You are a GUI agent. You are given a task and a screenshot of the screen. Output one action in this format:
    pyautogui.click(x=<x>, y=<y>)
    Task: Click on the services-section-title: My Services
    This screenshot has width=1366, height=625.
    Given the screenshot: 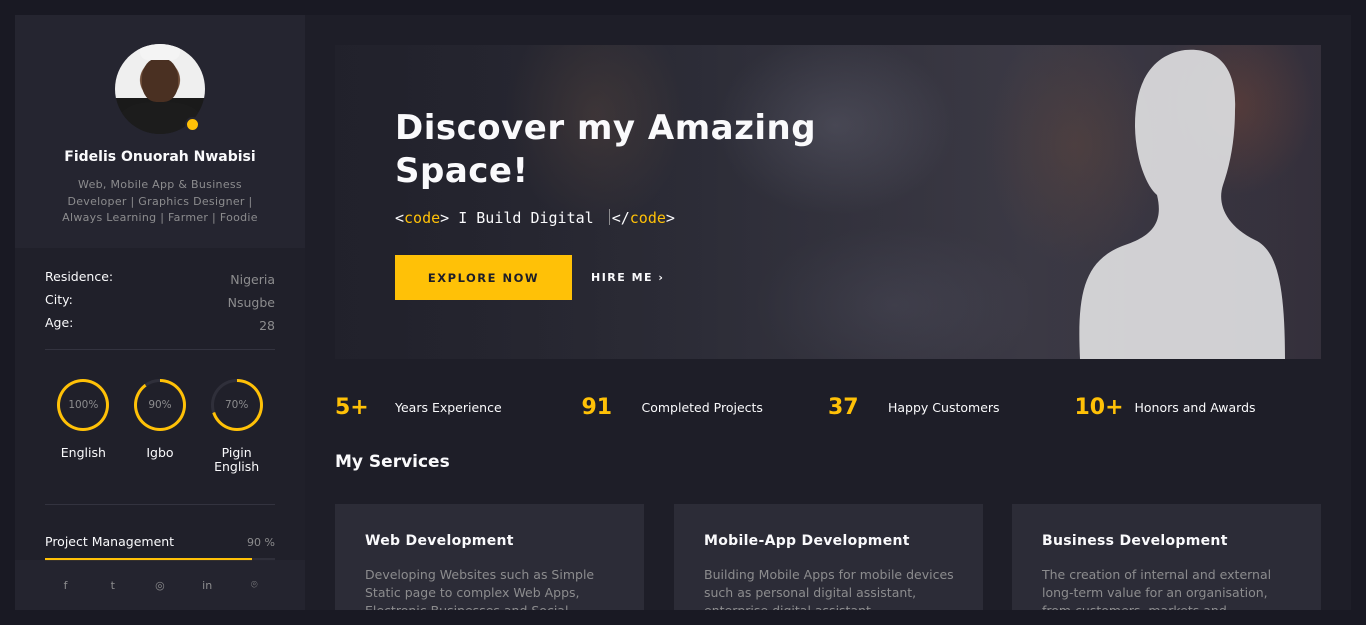 What is the action you would take?
    pyautogui.click(x=392, y=462)
    